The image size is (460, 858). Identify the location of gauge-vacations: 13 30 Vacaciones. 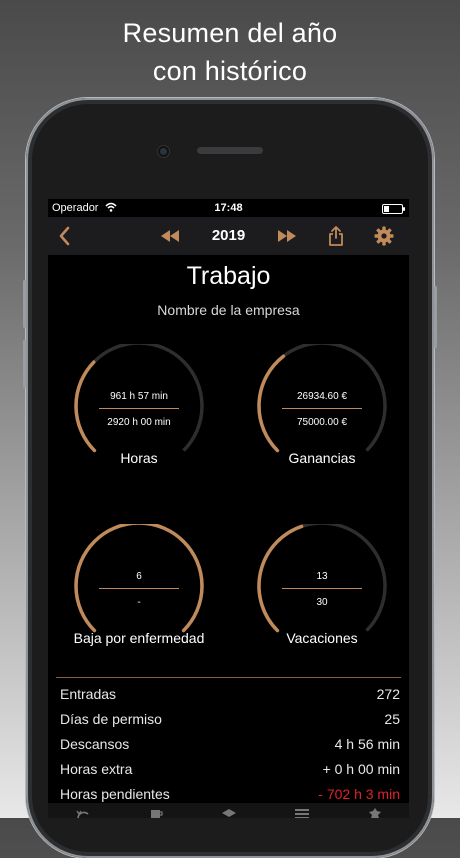
(322, 589).